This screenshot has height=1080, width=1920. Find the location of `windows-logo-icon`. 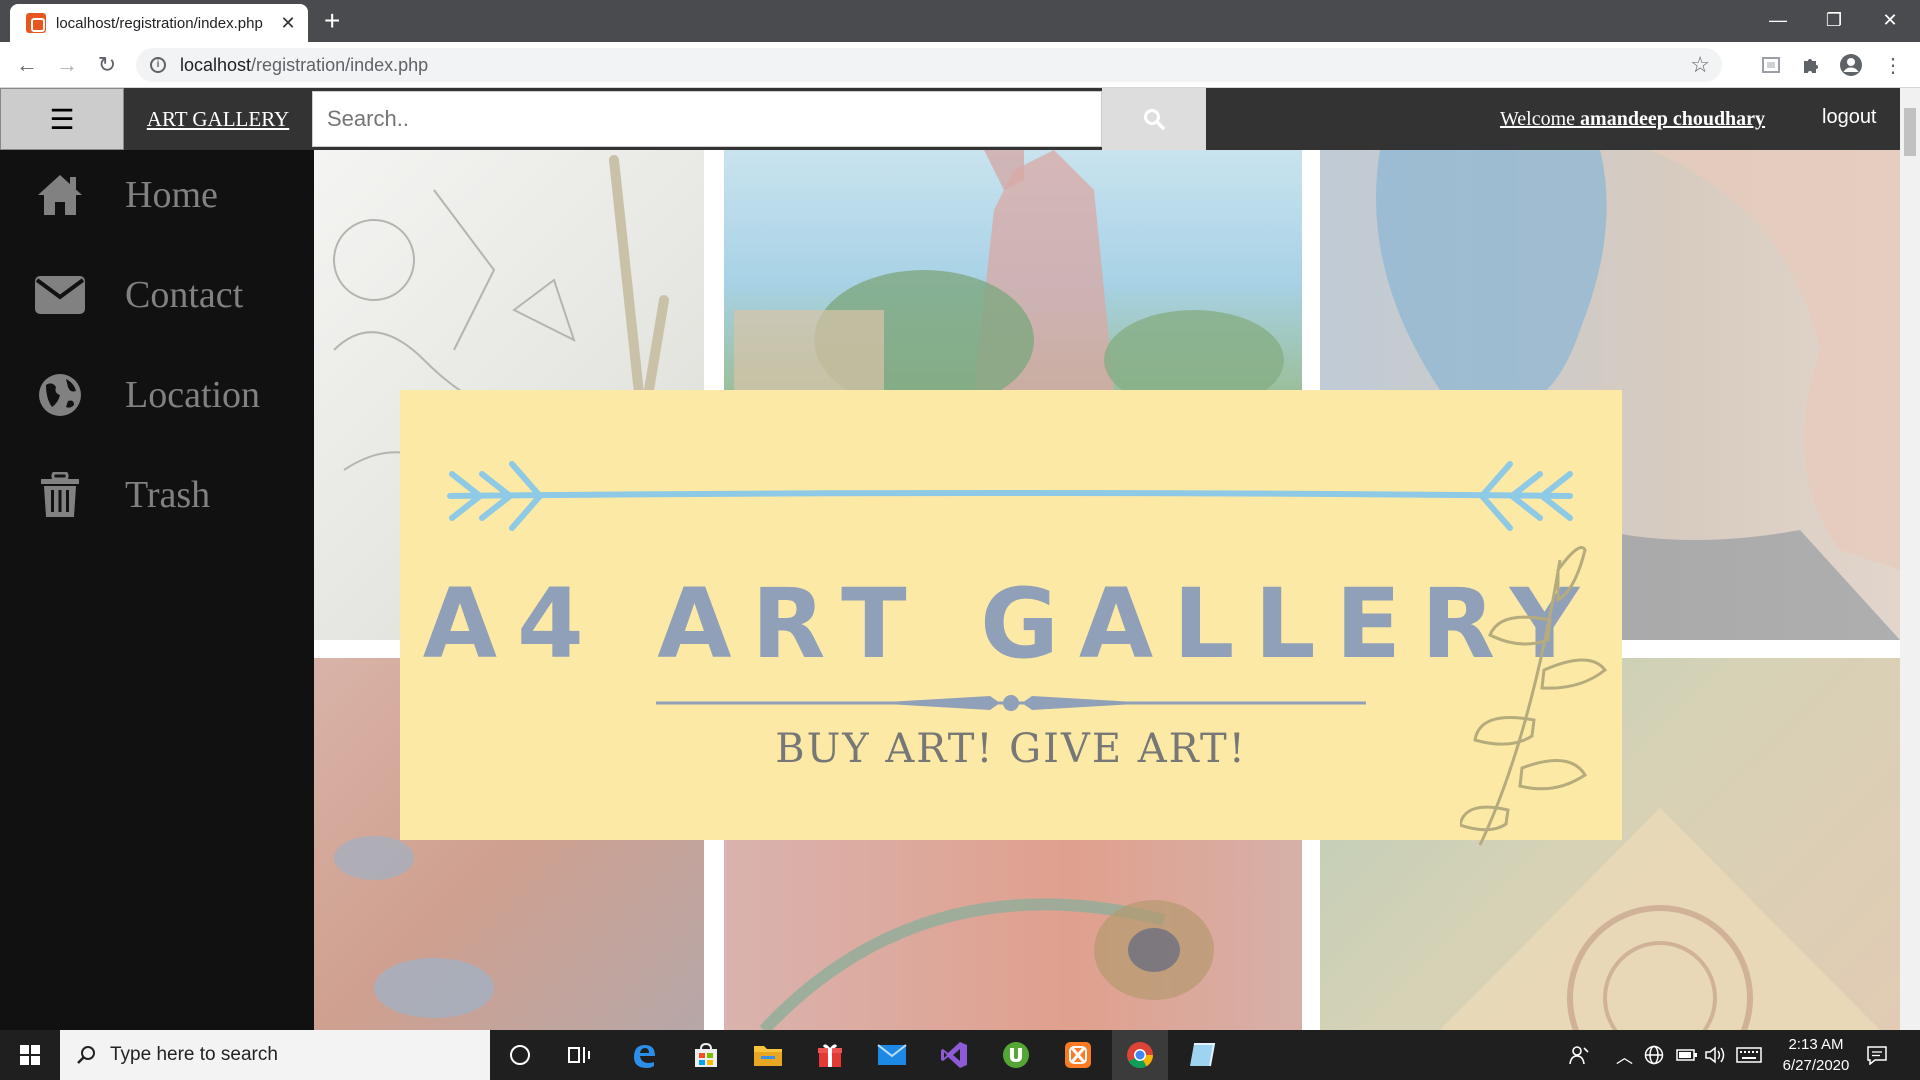

windows-logo-icon is located at coordinates (30, 1055).